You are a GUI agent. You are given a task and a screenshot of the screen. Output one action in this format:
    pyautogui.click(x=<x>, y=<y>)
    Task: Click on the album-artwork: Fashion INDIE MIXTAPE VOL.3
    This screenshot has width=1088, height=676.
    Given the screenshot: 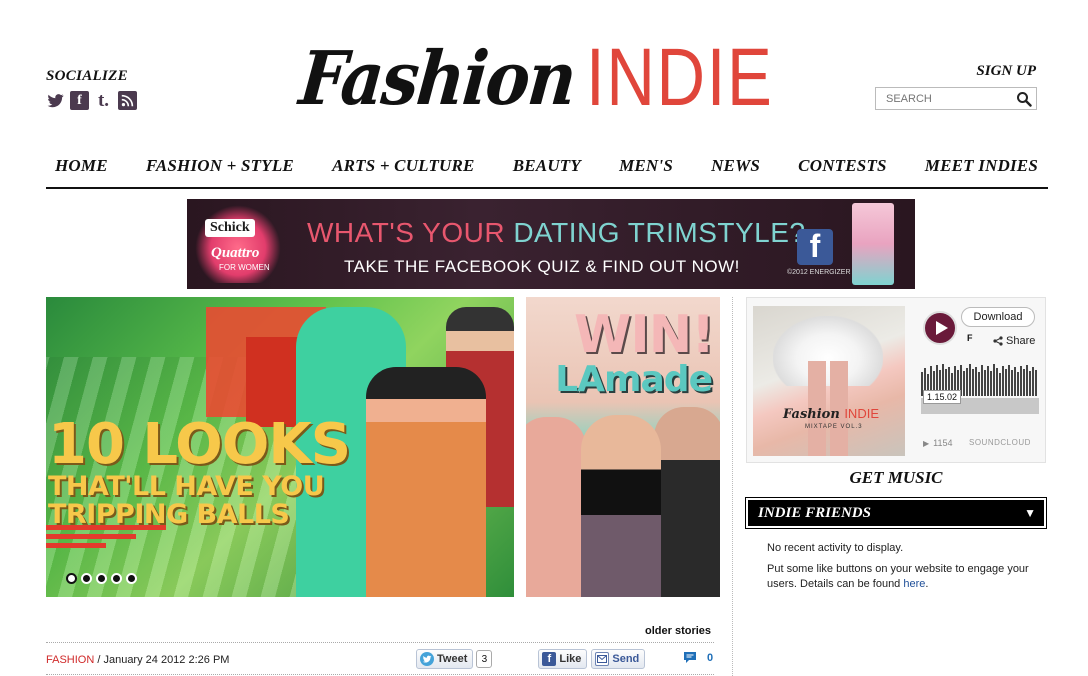 What is the action you would take?
    pyautogui.click(x=829, y=381)
    